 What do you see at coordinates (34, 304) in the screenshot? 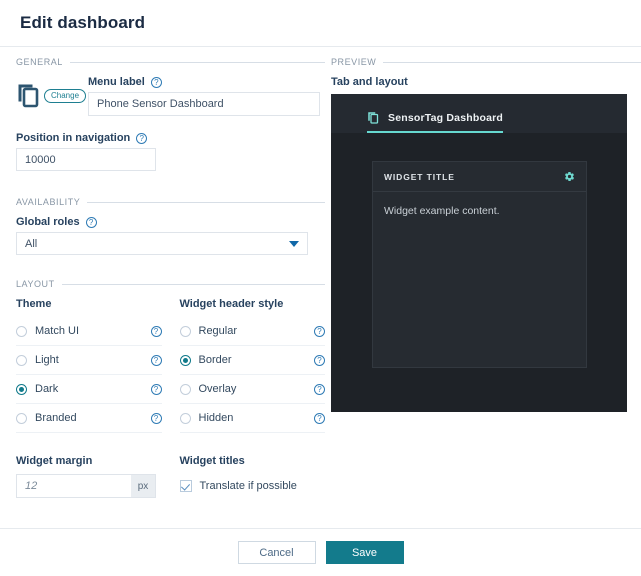
I see `theme-group-label: Theme` at bounding box center [34, 304].